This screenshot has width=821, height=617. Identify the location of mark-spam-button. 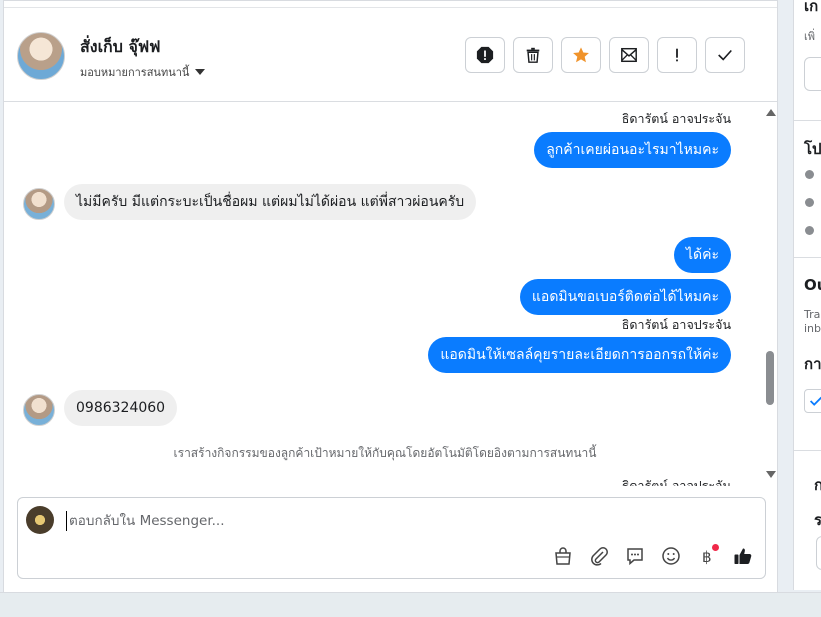
(485, 55).